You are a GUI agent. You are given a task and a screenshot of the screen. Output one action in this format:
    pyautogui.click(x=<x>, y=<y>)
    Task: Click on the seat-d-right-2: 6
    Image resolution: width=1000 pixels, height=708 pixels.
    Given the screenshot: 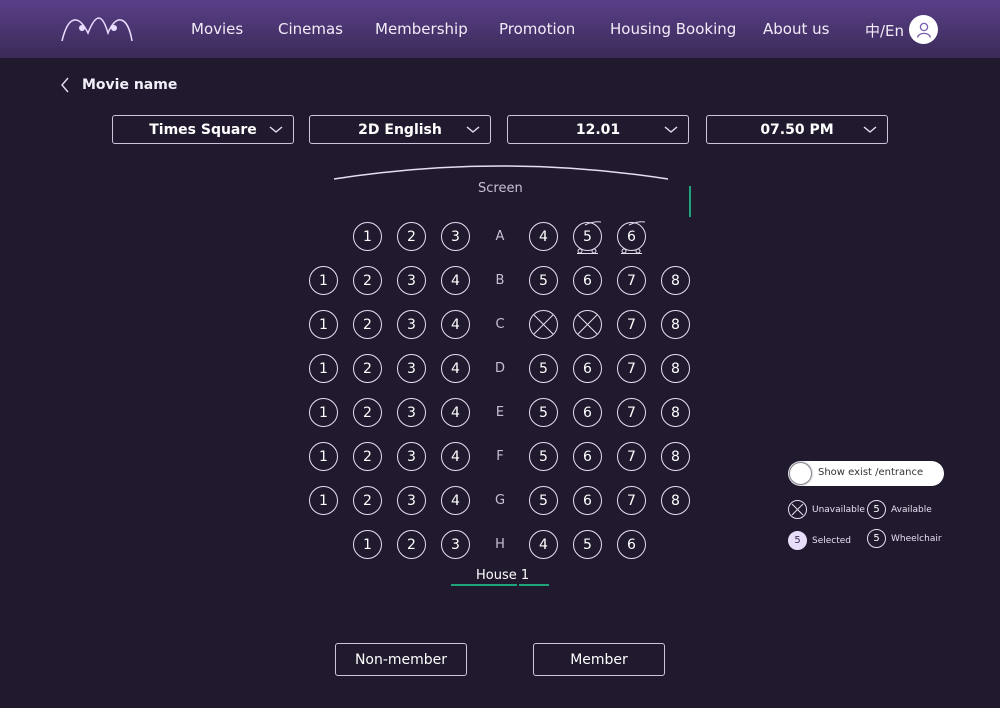 What is the action you would take?
    pyautogui.click(x=587, y=368)
    